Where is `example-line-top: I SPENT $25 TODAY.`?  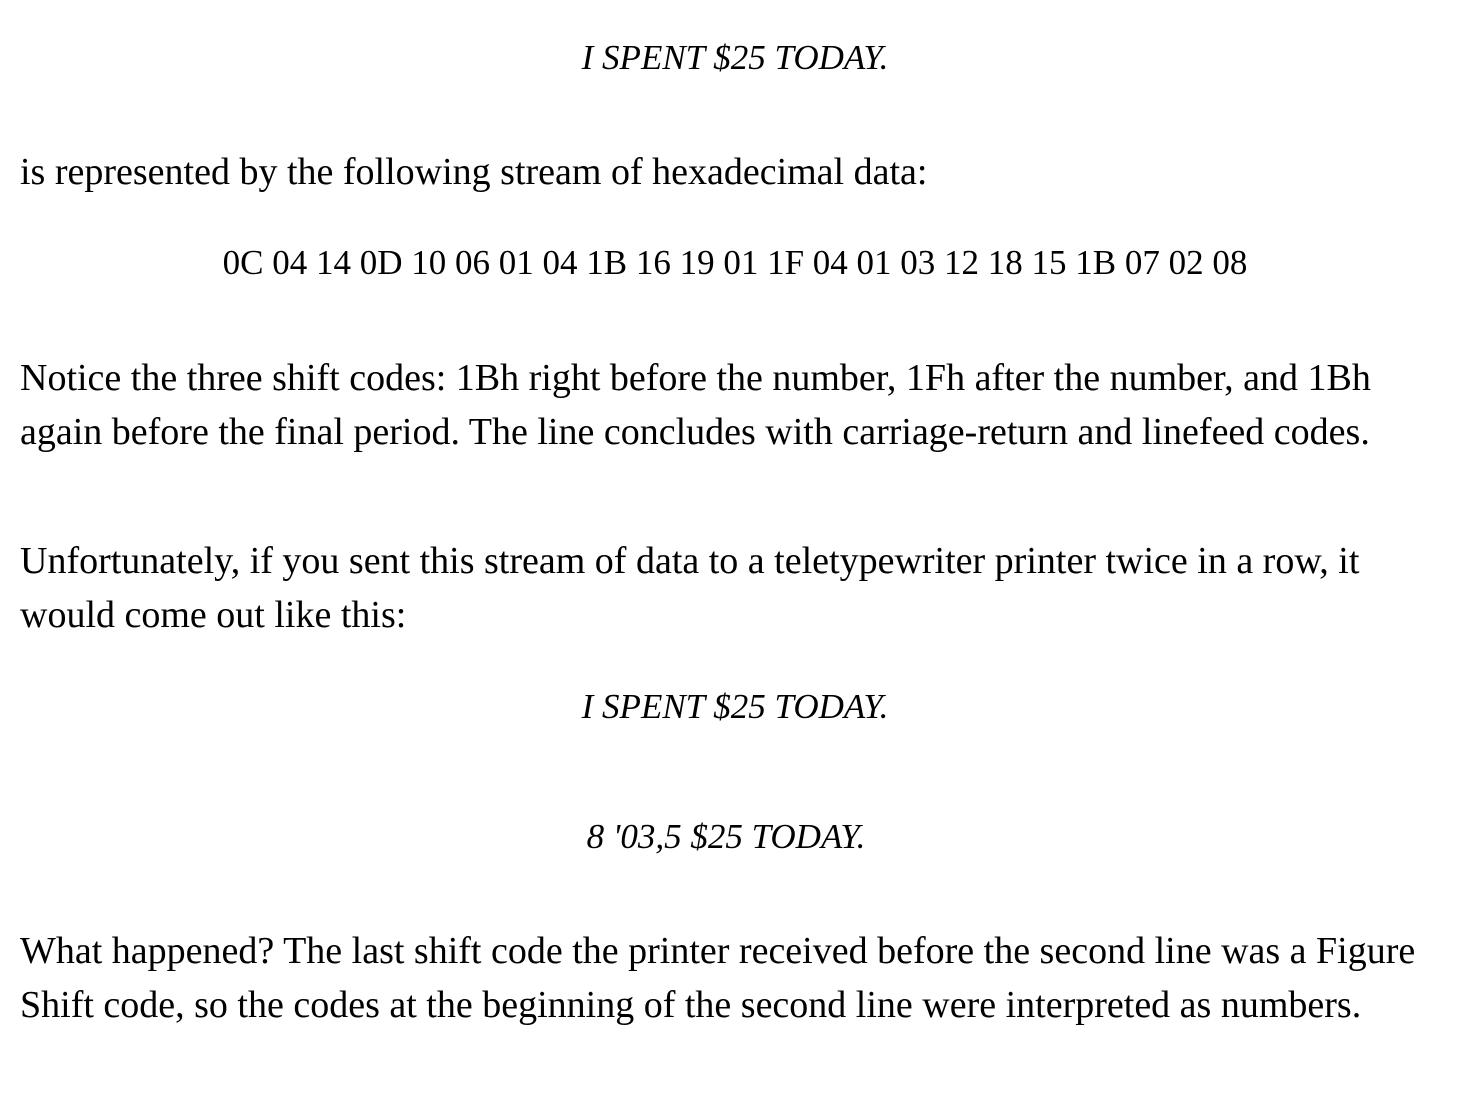
example-line-top: I SPENT $25 TODAY. is located at coordinates (735, 57).